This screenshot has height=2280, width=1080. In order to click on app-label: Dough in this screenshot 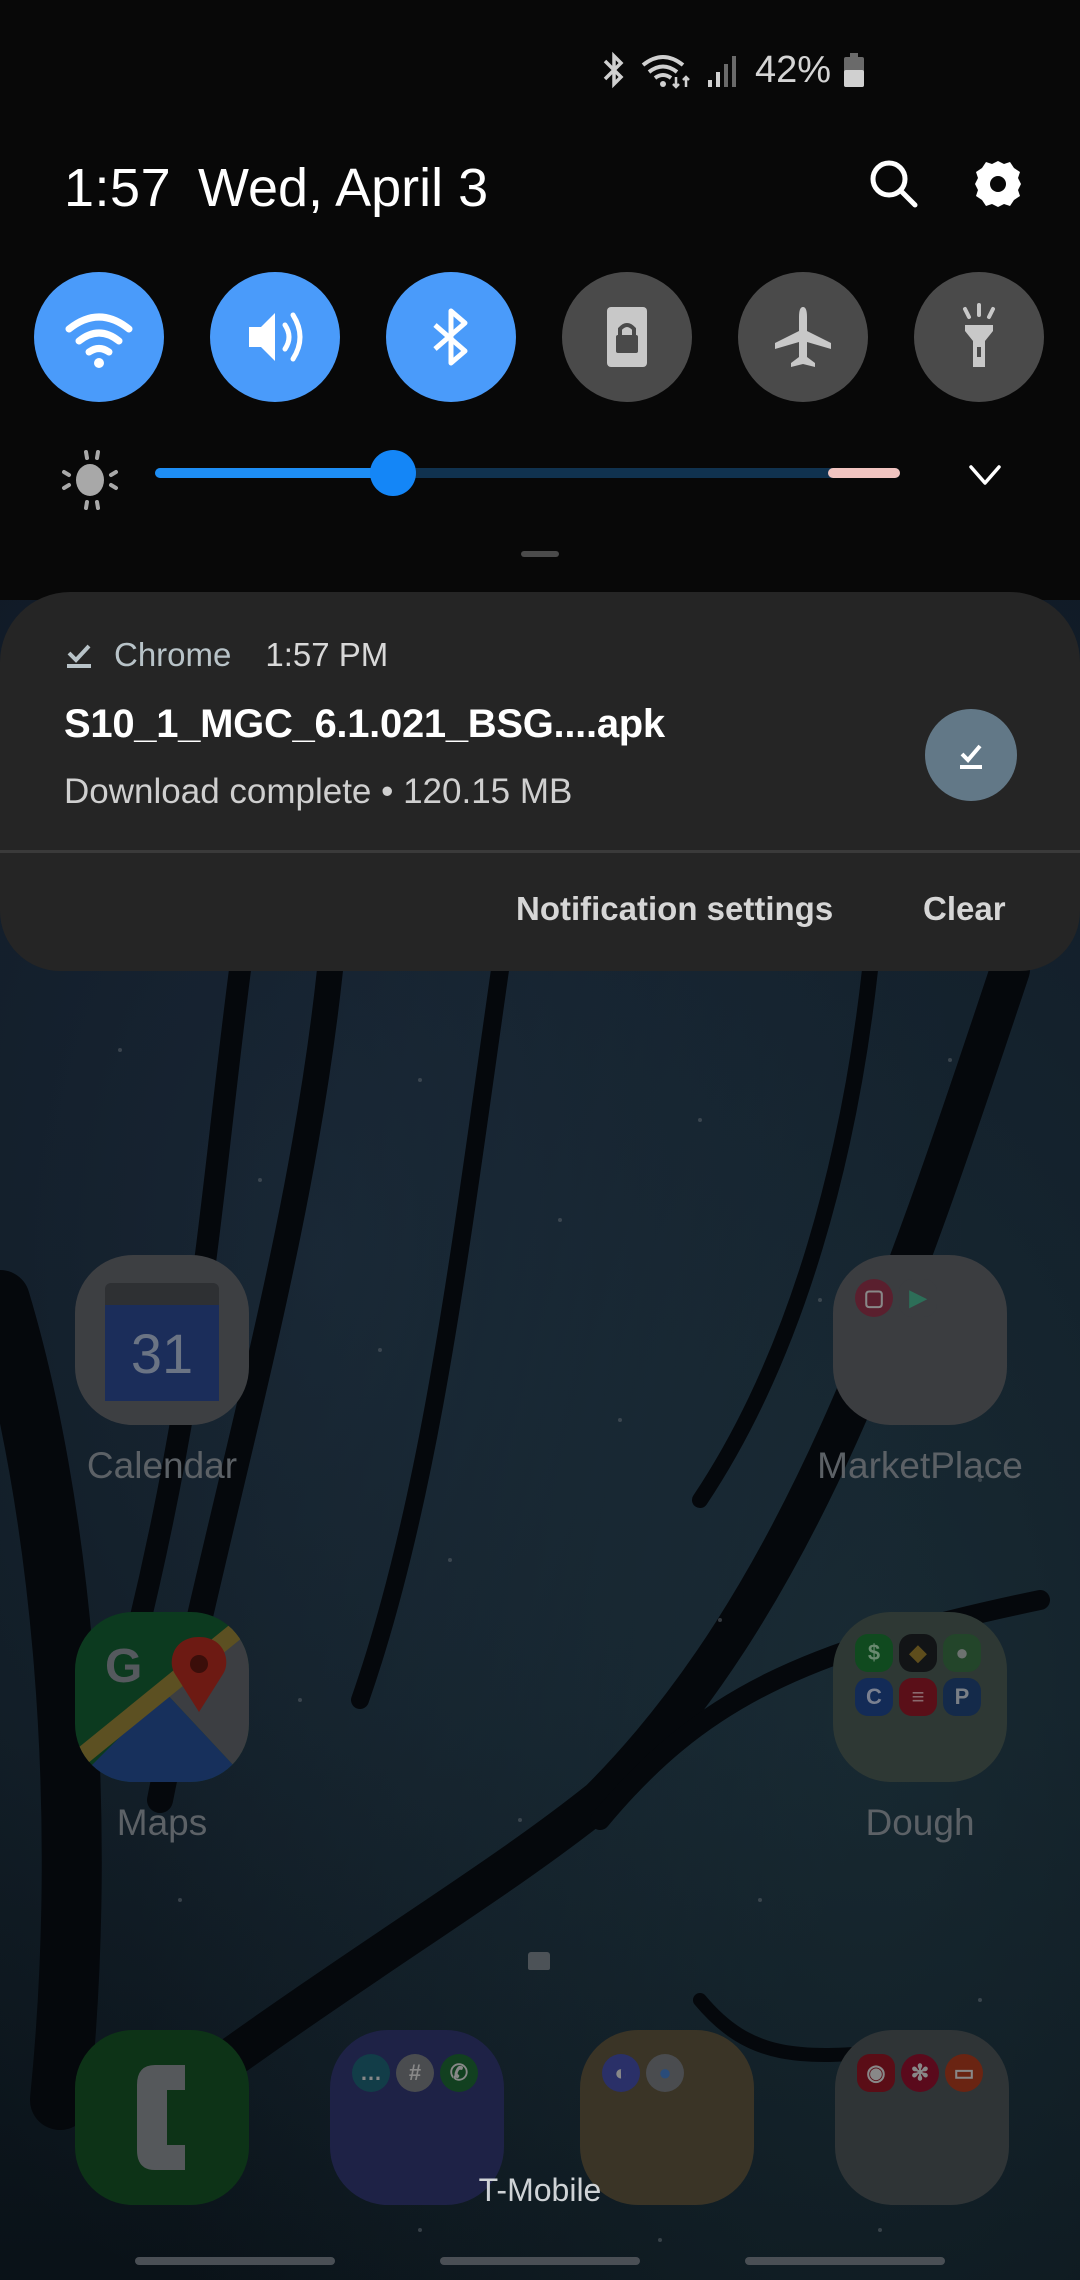, I will do `click(920, 1822)`.